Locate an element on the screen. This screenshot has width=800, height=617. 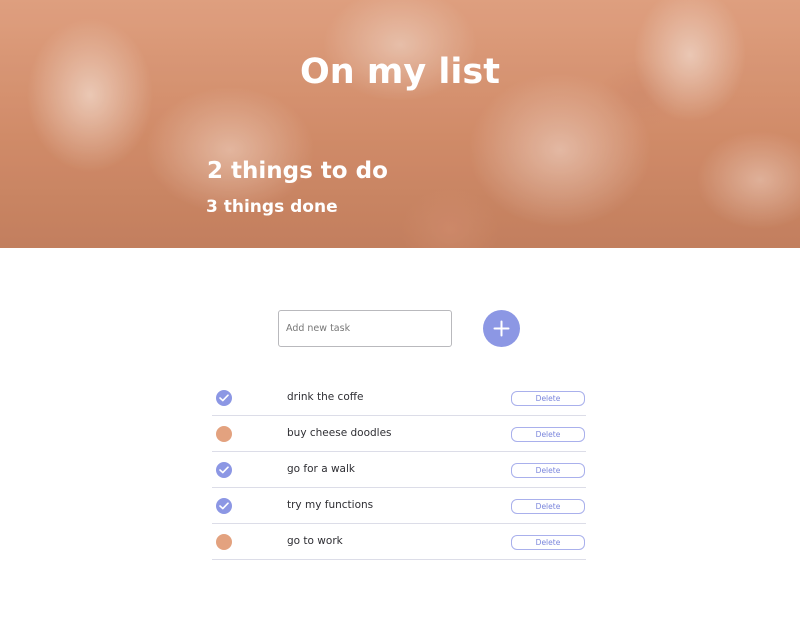
task-text: try my functions is located at coordinates (330, 505).